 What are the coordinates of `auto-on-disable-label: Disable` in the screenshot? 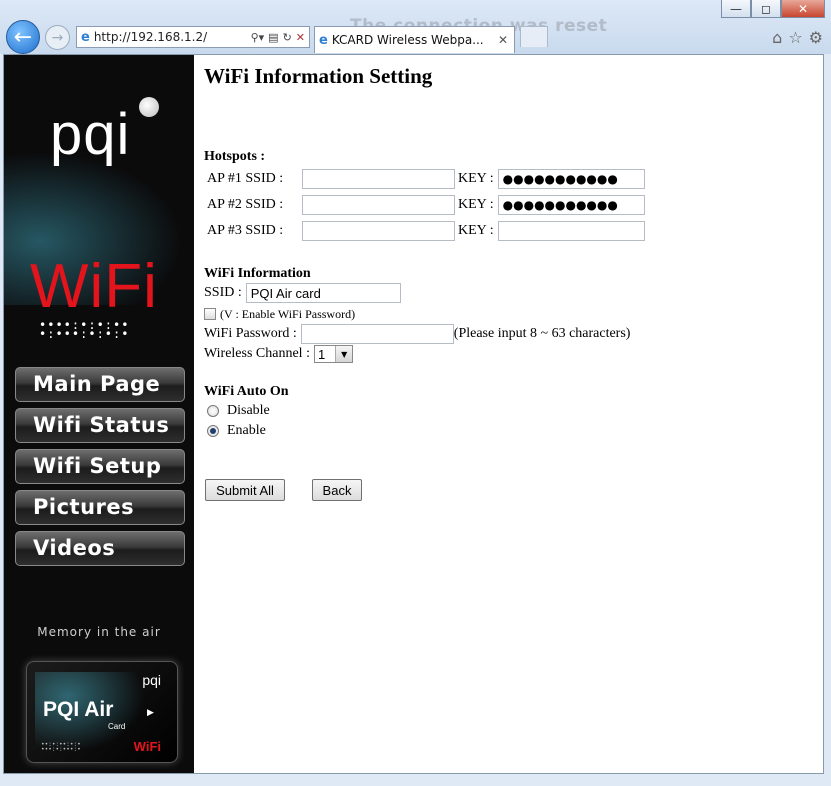 It's located at (248, 410).